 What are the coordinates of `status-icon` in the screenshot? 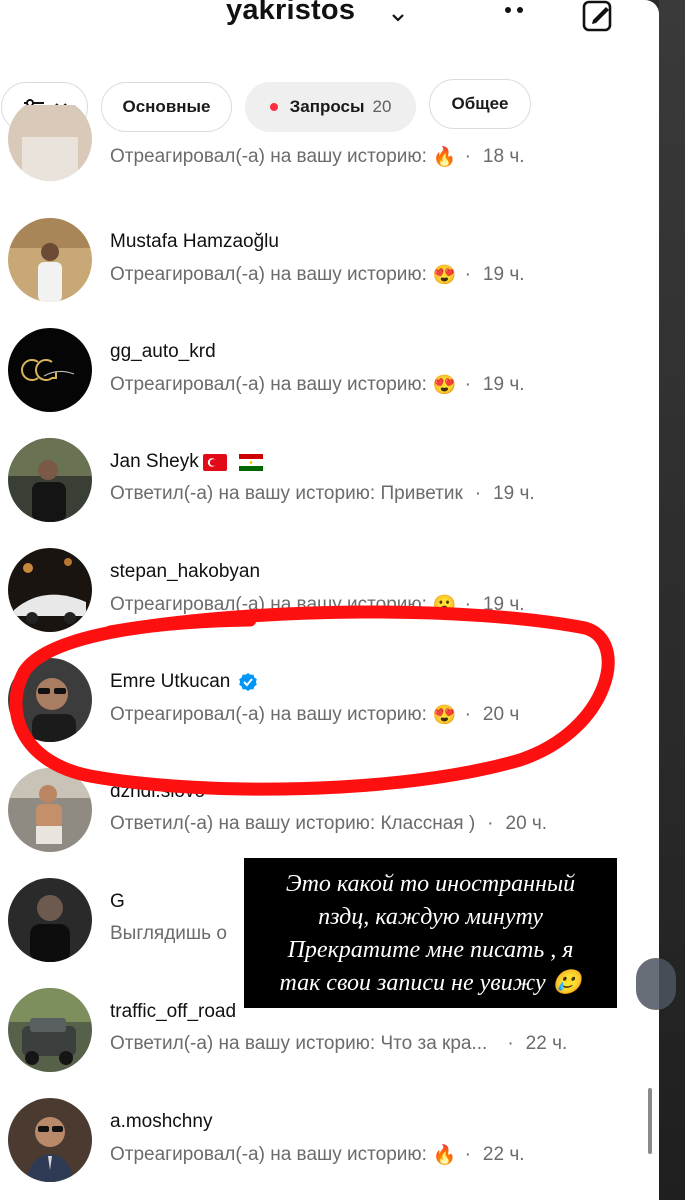 It's located at (515, 10).